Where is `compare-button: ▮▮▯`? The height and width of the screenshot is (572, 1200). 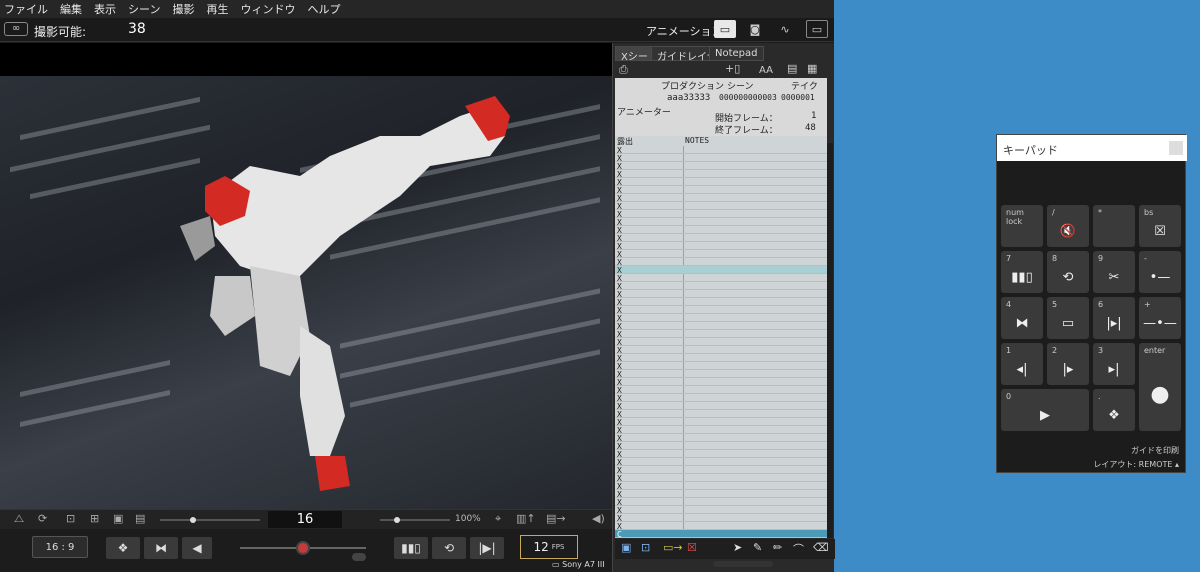 compare-button: ▮▮▯ is located at coordinates (411, 548).